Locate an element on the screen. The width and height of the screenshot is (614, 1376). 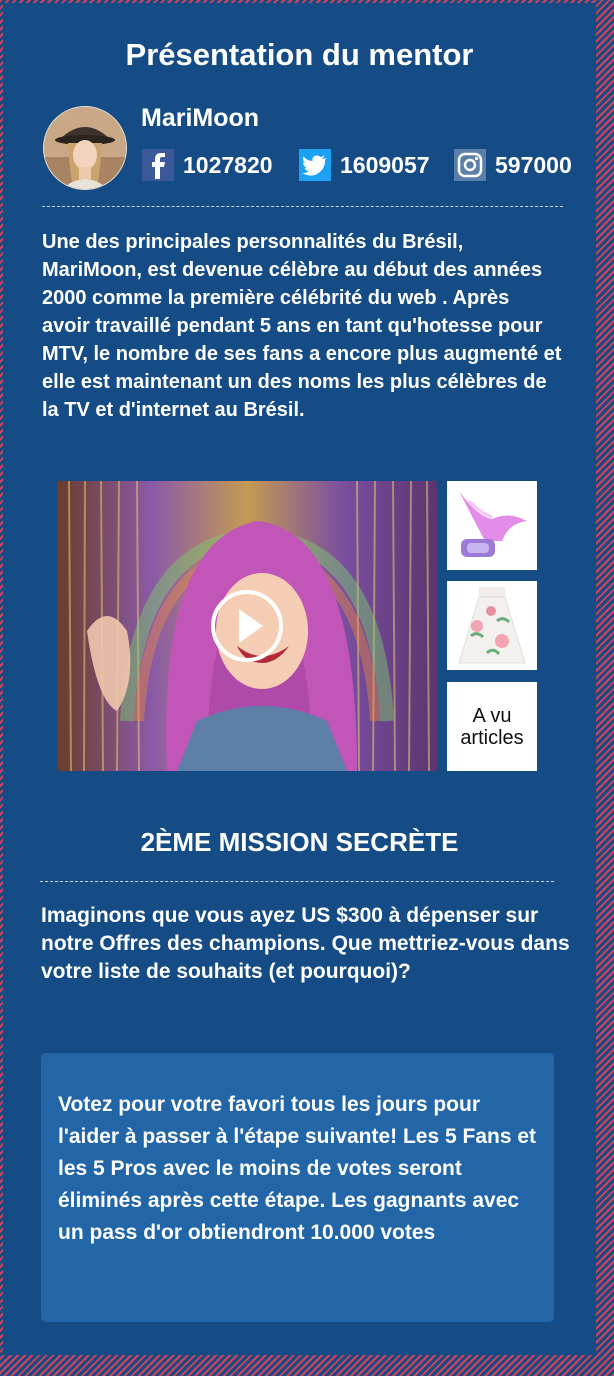
facebook-icon is located at coordinates (158, 165).